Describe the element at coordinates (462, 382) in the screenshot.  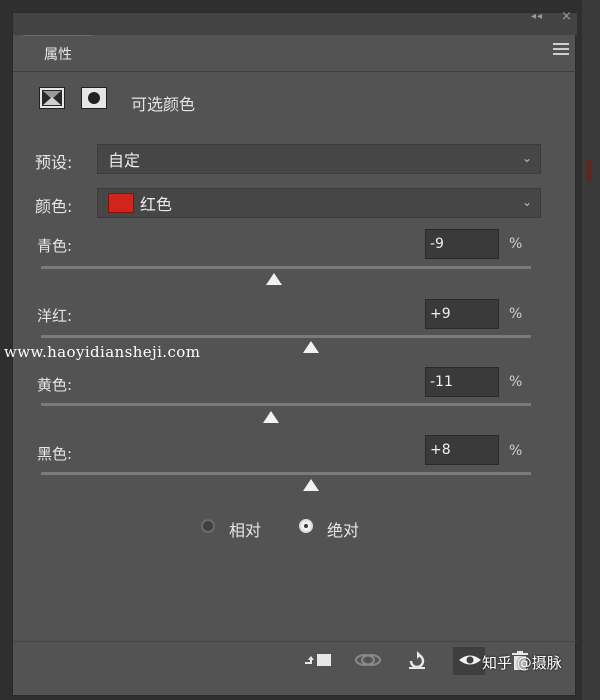
I see `yellow-value-input: -11` at that location.